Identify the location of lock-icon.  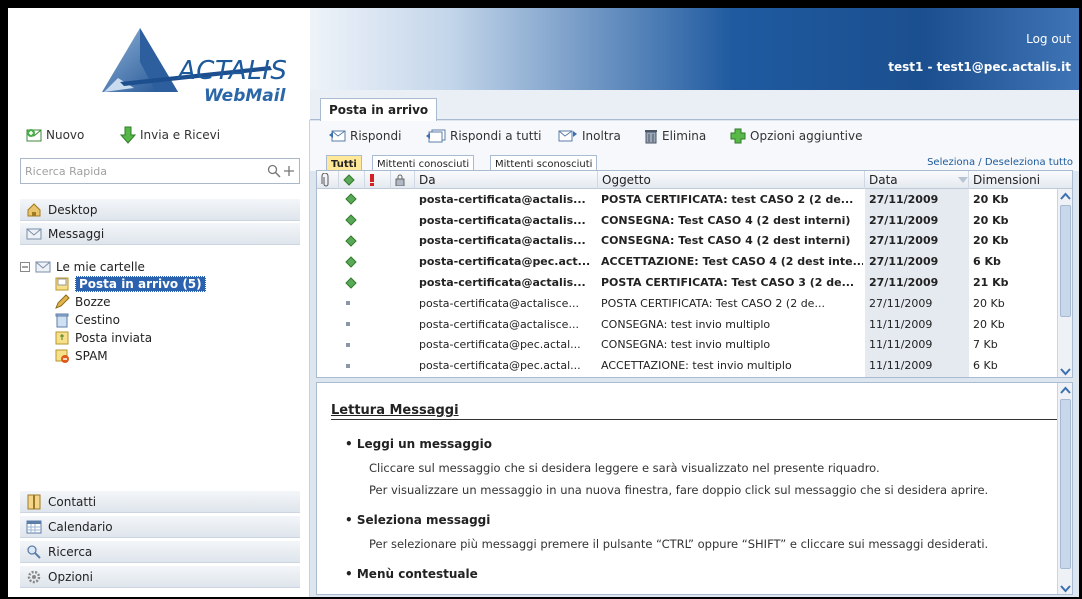
(400, 180).